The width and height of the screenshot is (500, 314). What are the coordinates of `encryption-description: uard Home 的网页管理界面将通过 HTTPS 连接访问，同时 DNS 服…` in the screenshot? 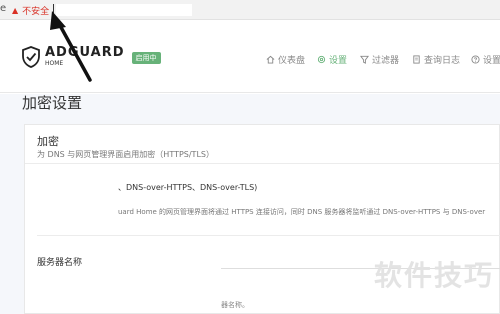 It's located at (302, 212).